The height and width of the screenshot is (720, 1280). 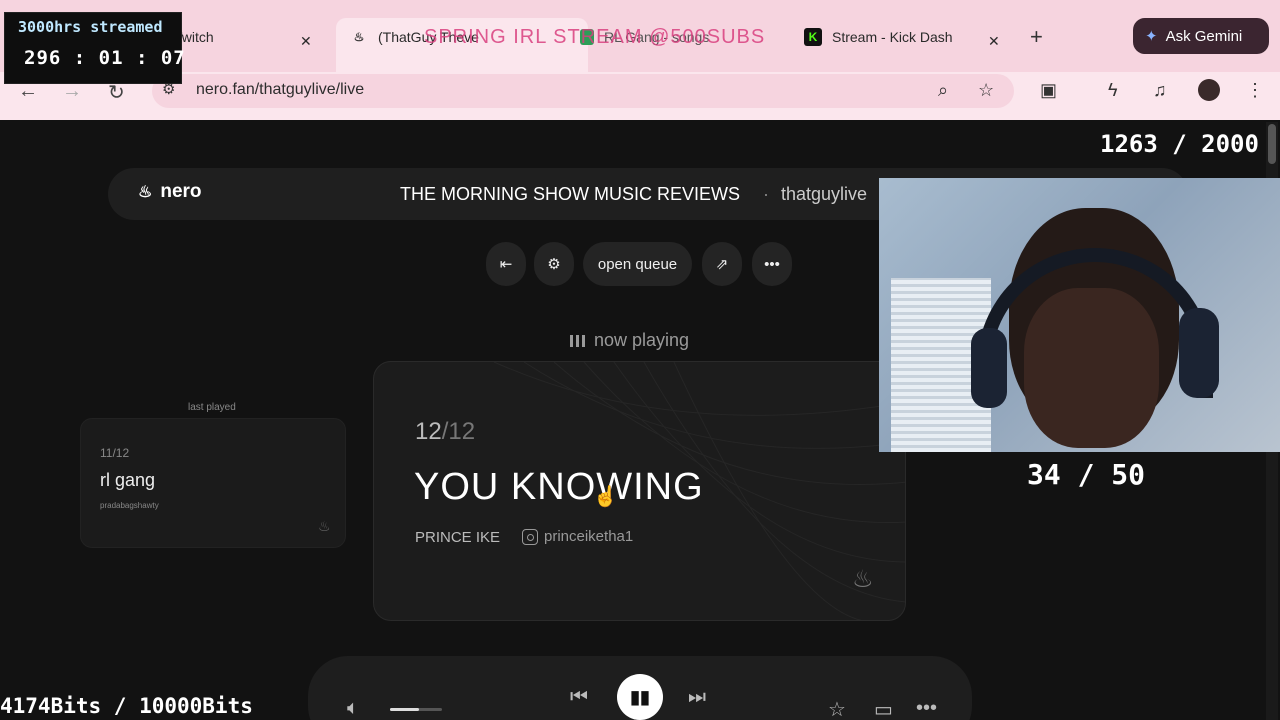 I want to click on webcam-feed, so click(x=1079, y=315).